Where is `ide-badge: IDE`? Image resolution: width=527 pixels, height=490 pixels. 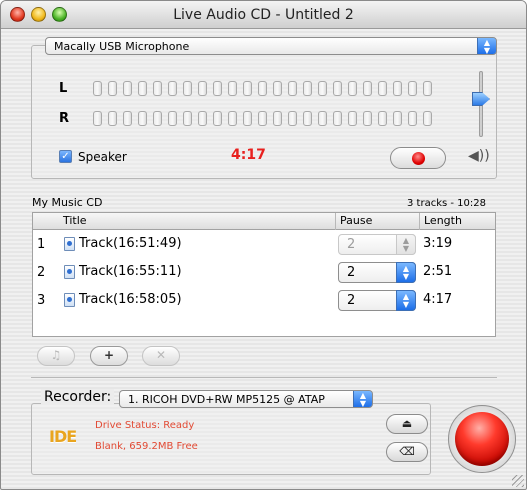 ide-badge: IDE is located at coordinates (63, 436).